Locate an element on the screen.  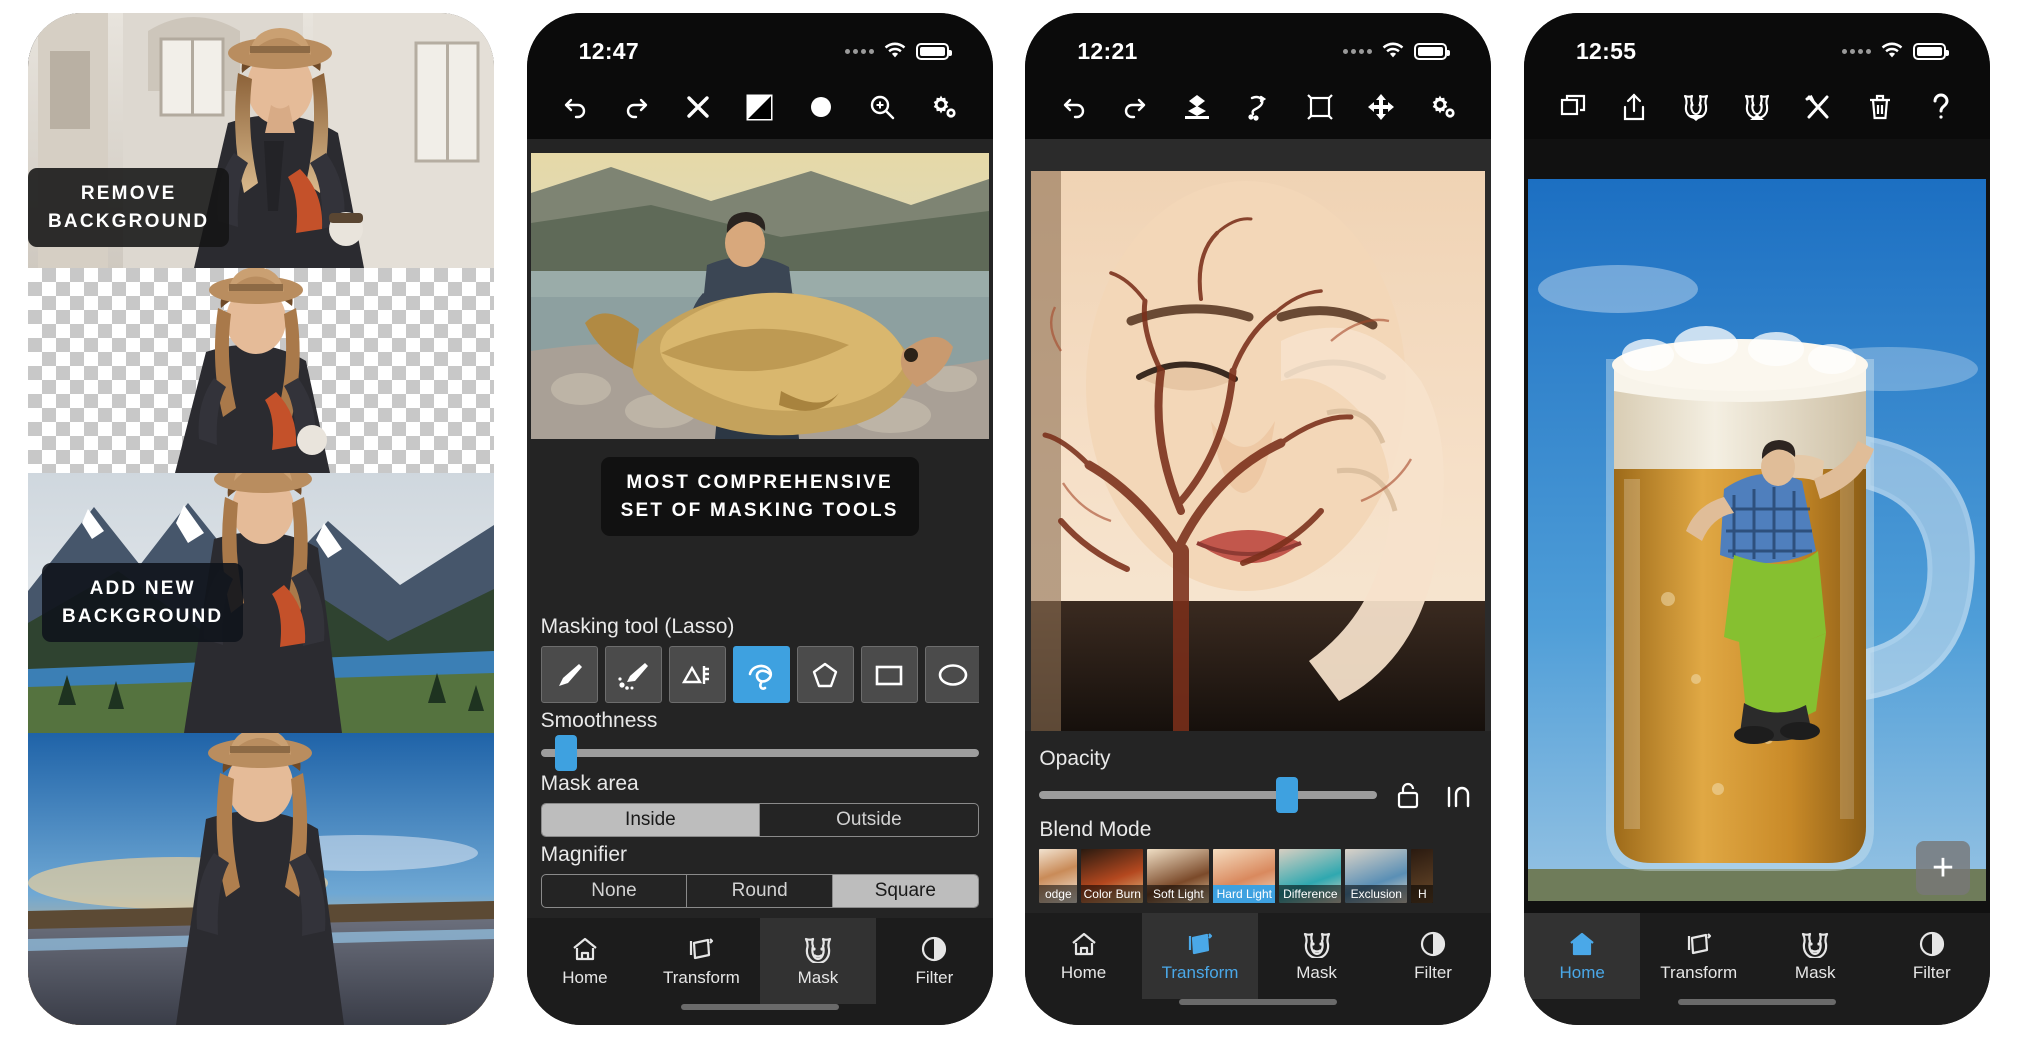
magnifier-option-square: Square is located at coordinates (905, 891).